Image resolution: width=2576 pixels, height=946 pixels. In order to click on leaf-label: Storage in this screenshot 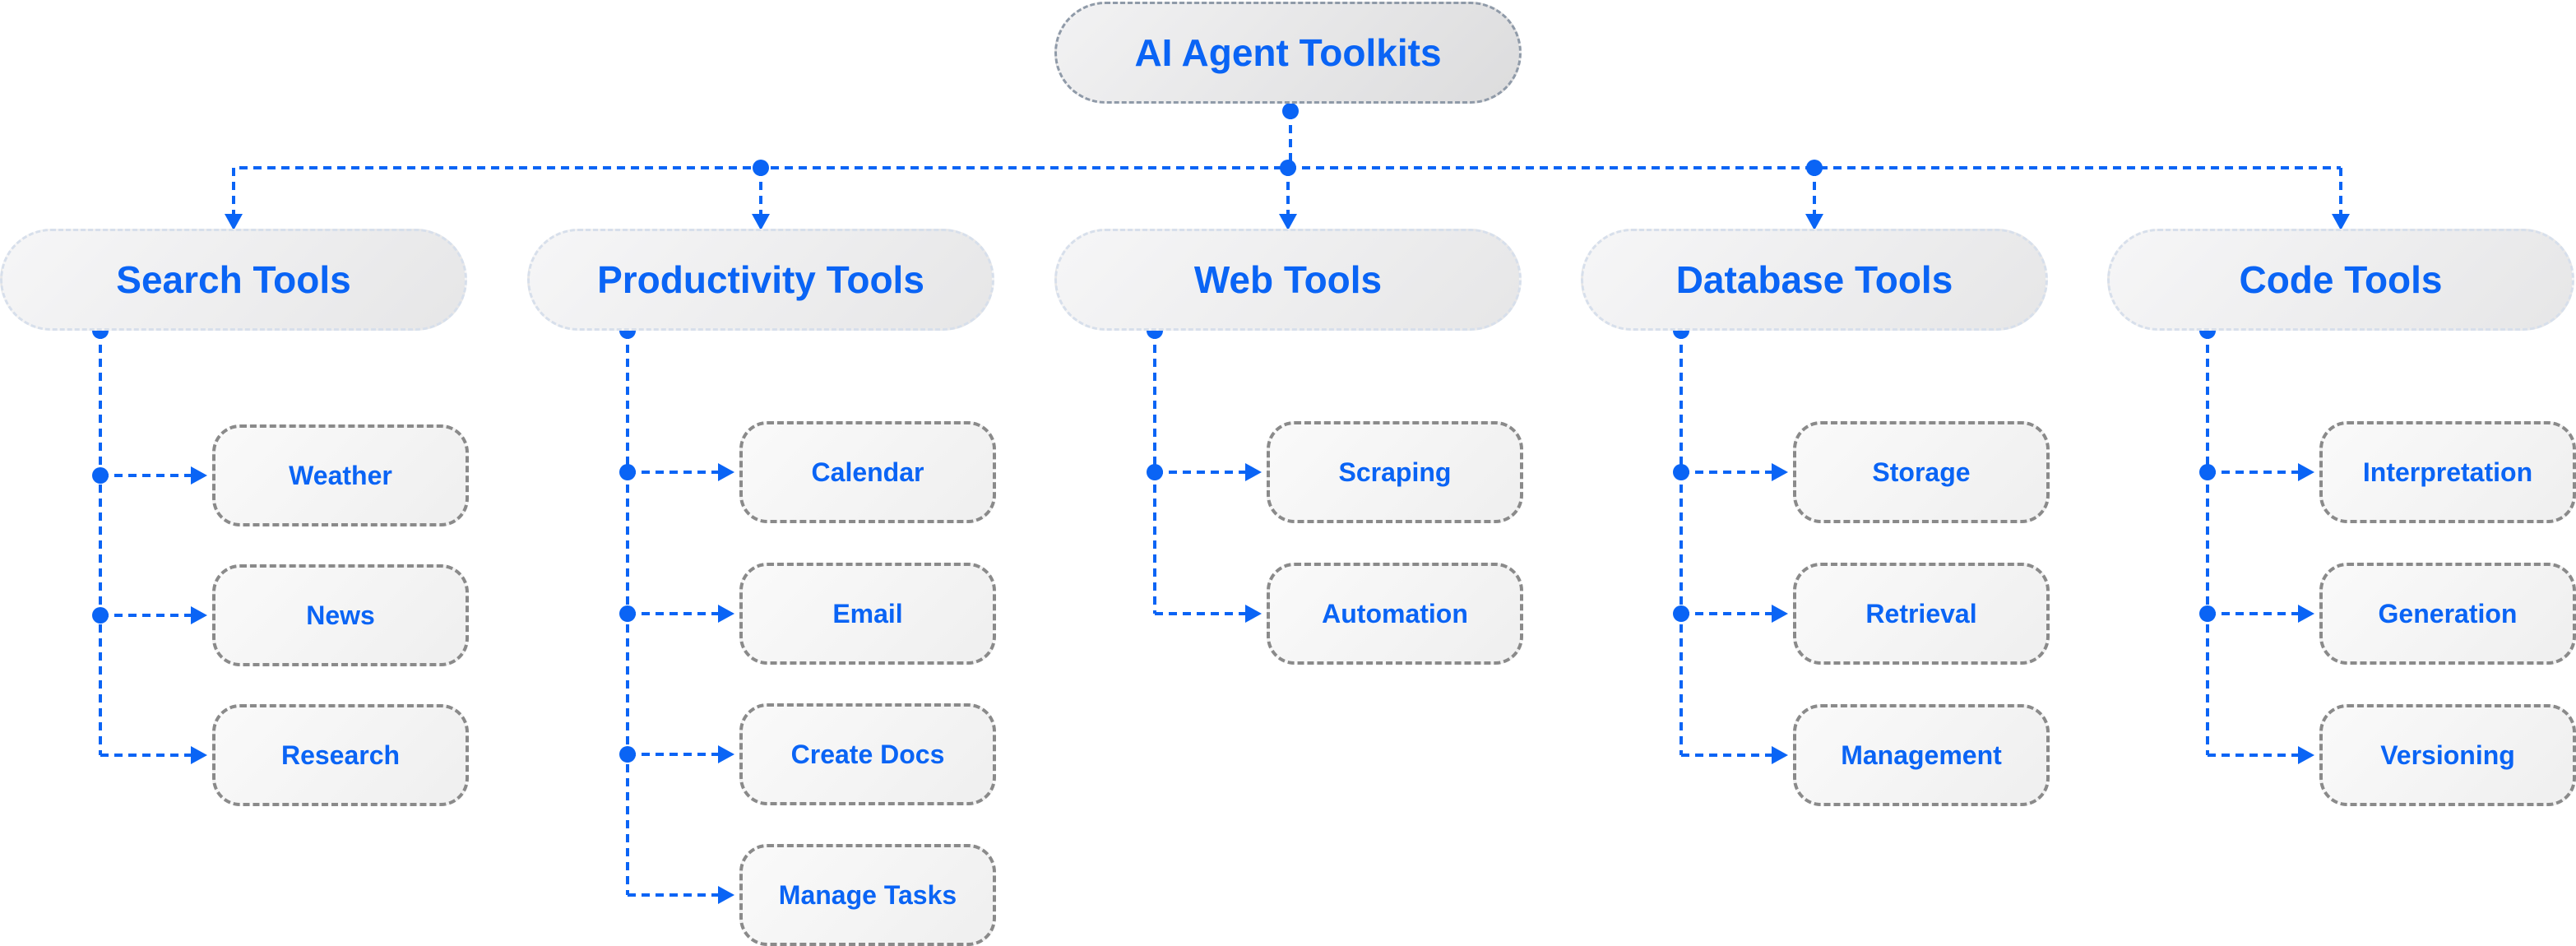, I will do `click(1921, 472)`.